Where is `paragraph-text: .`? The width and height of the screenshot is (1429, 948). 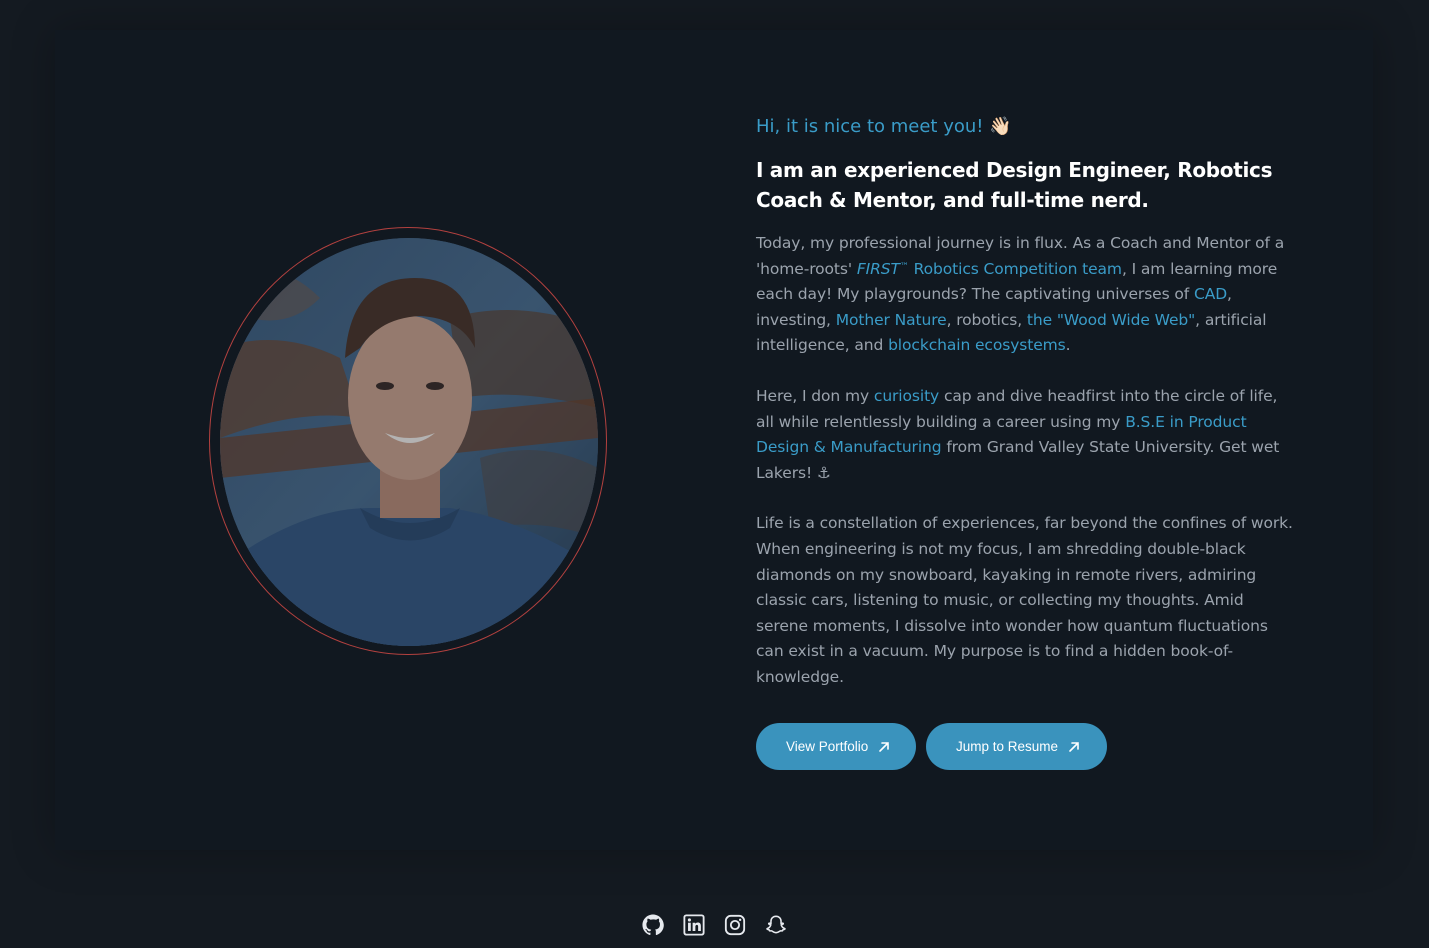
paragraph-text: . is located at coordinates (1068, 345).